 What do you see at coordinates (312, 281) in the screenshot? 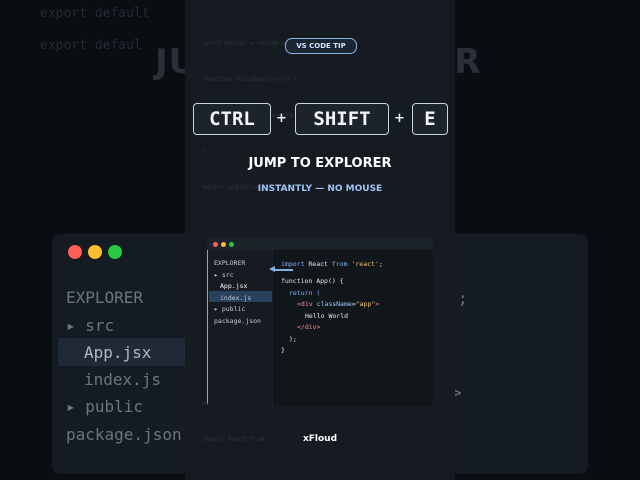
I see `code-line-2: function App() {` at bounding box center [312, 281].